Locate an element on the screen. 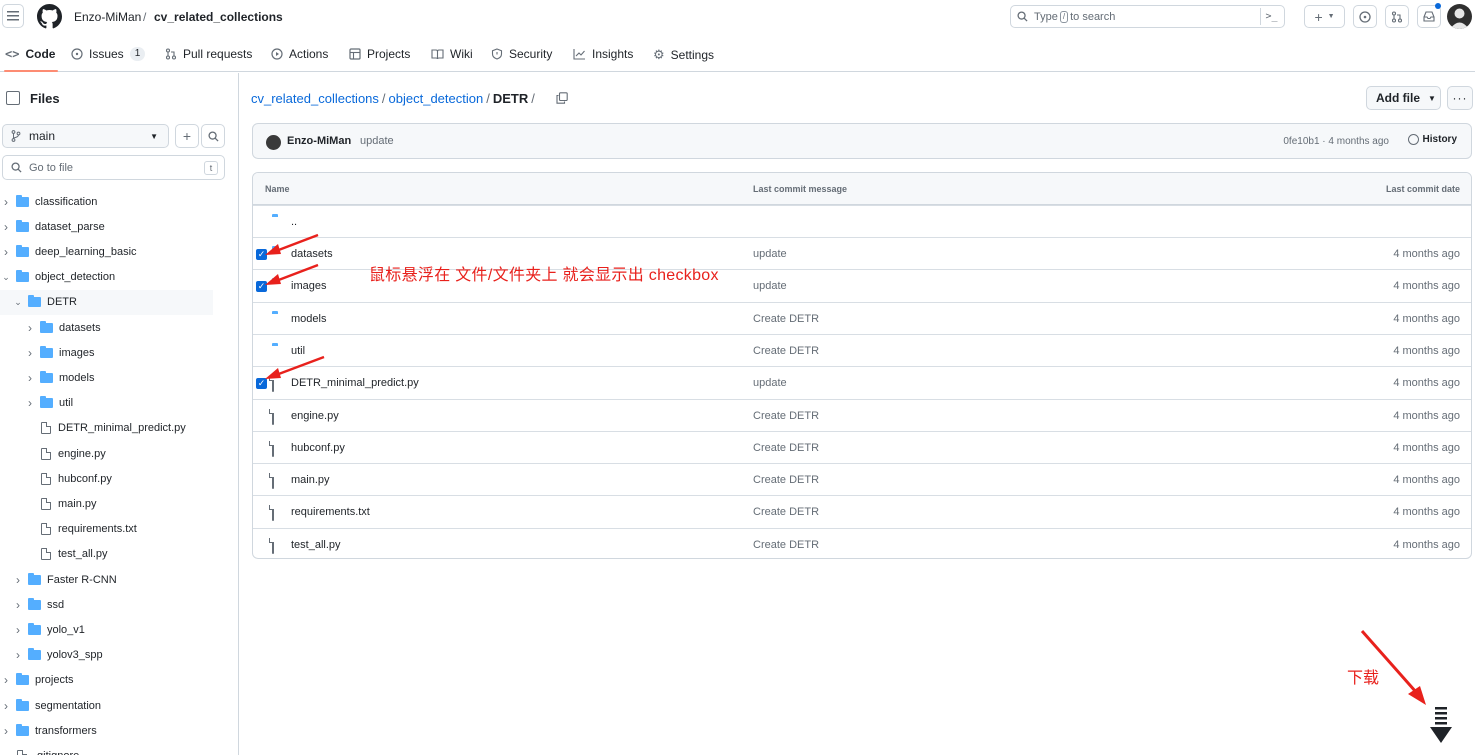  tree-item: › Faster R-CNN is located at coordinates (119, 579).